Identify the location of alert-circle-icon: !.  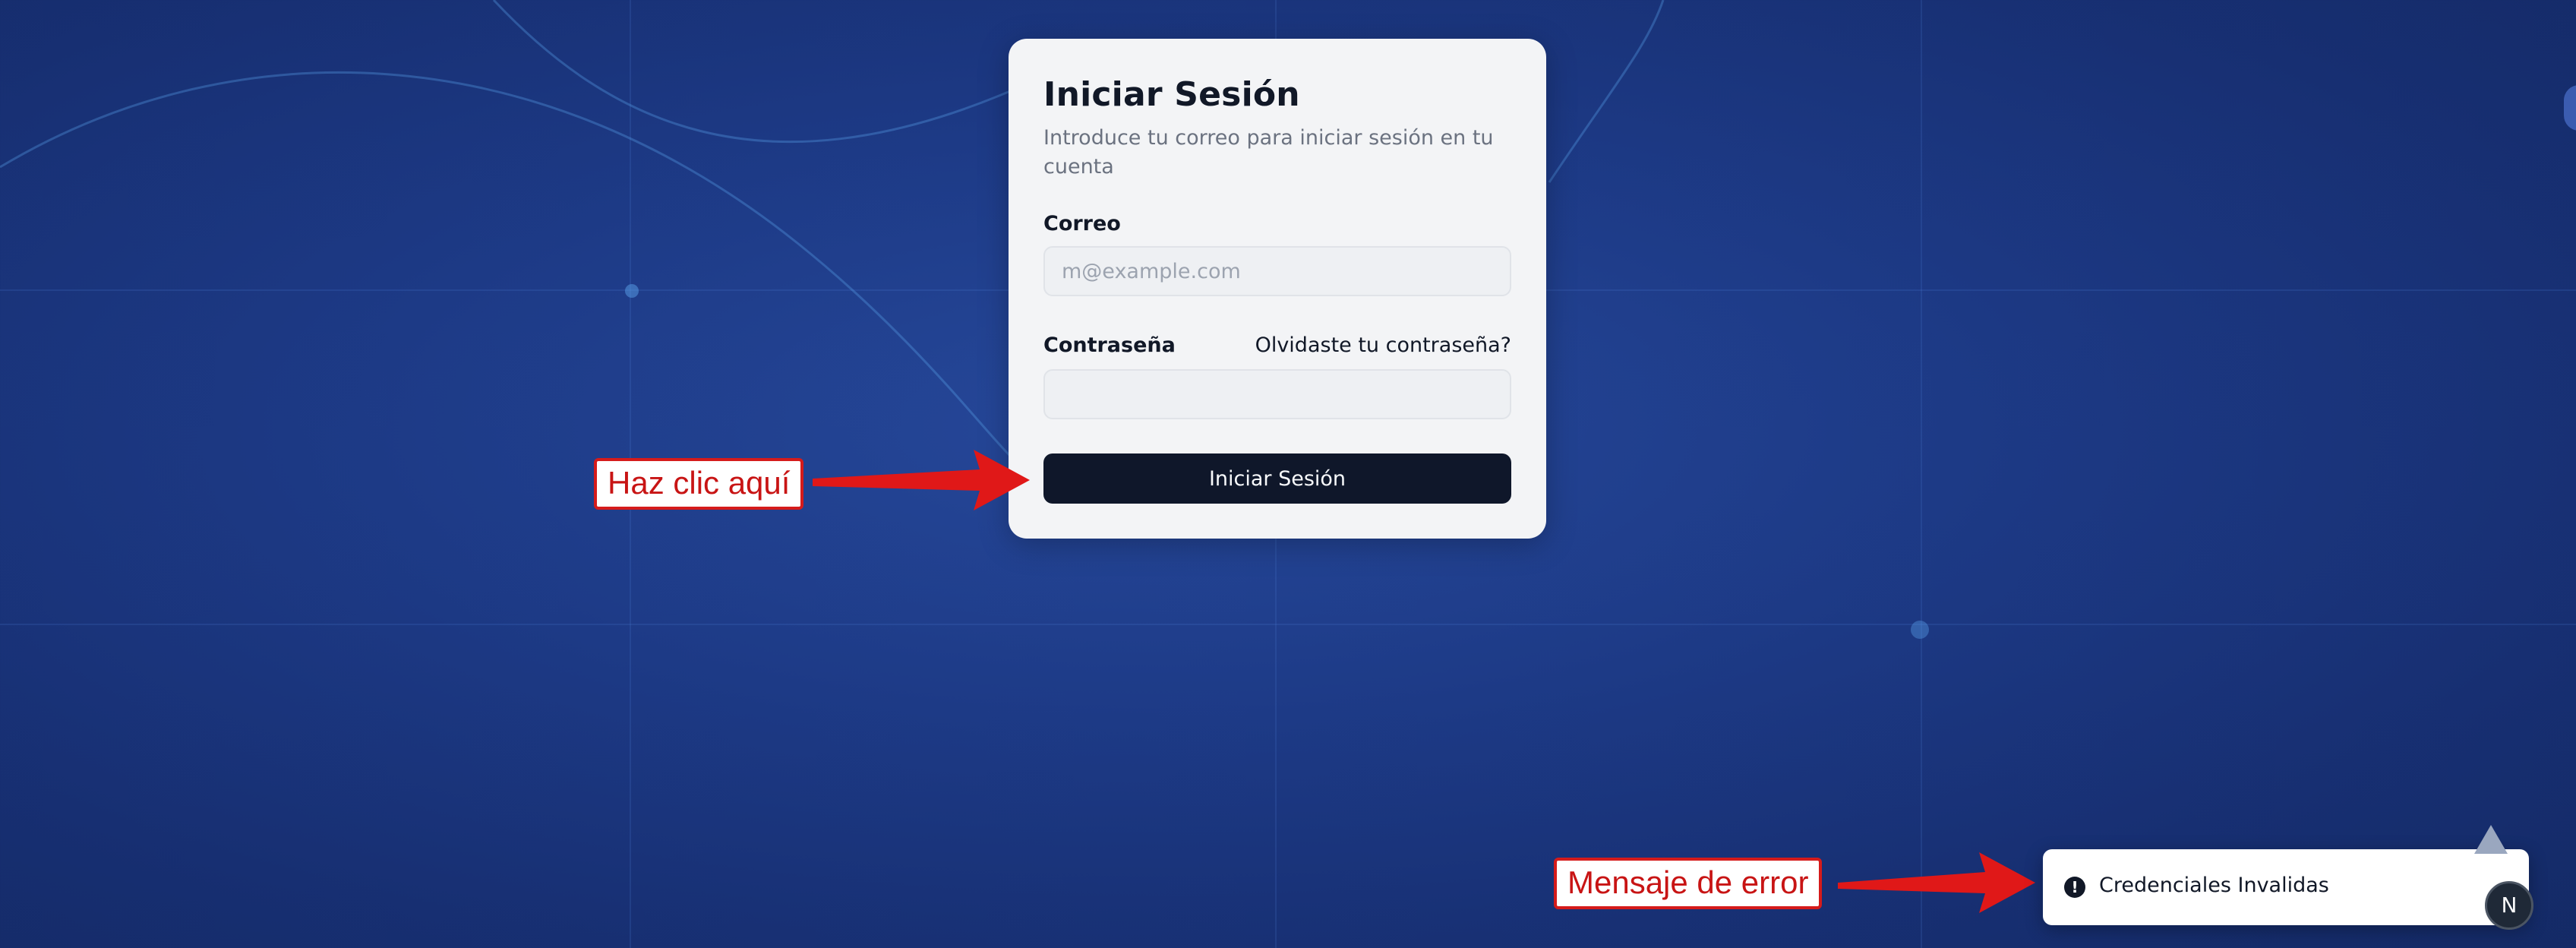
(2074, 887).